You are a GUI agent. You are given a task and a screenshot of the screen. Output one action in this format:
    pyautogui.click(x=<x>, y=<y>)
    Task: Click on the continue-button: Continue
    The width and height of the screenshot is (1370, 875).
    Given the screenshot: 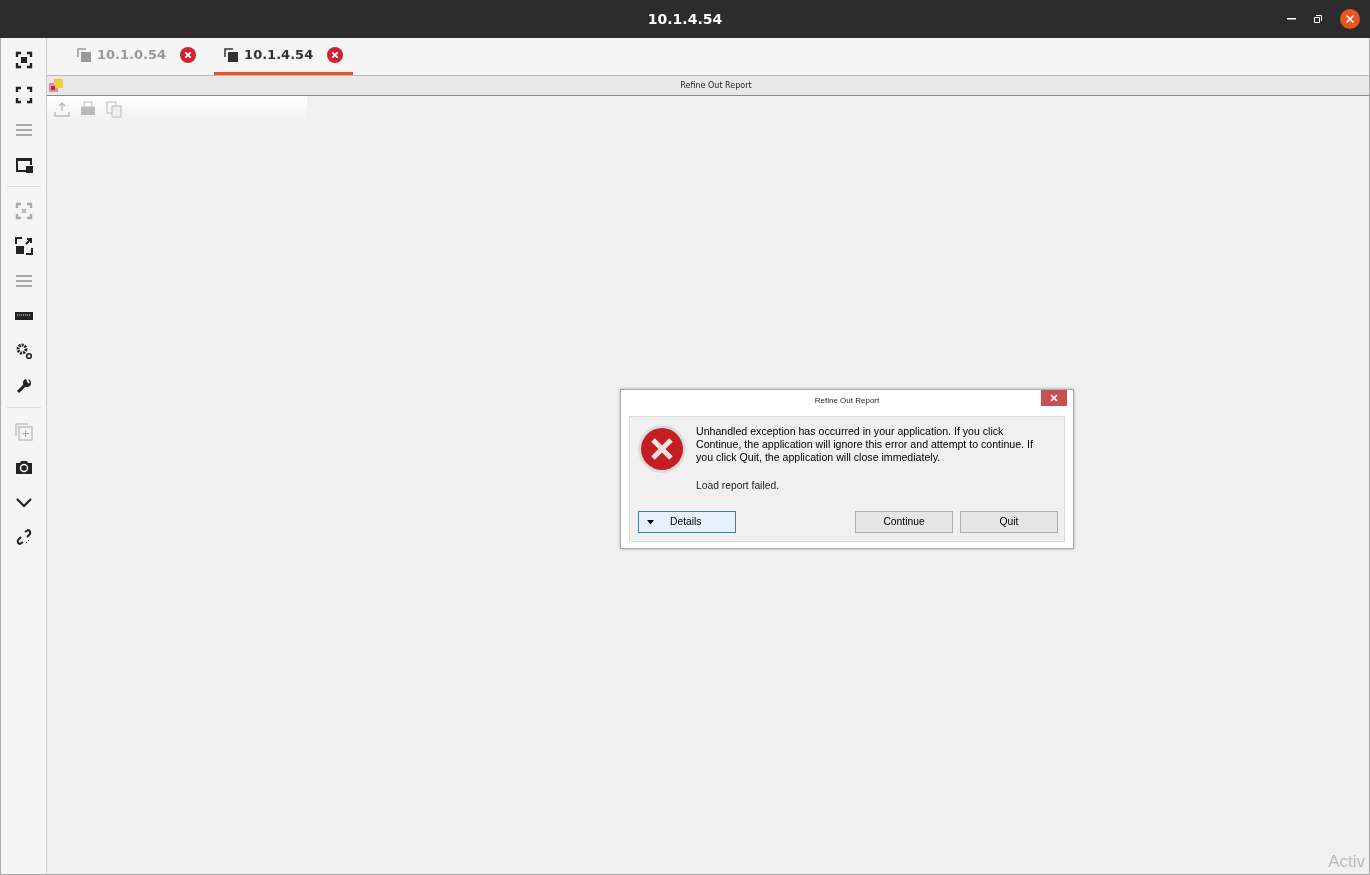 What is the action you would take?
    pyautogui.click(x=904, y=522)
    